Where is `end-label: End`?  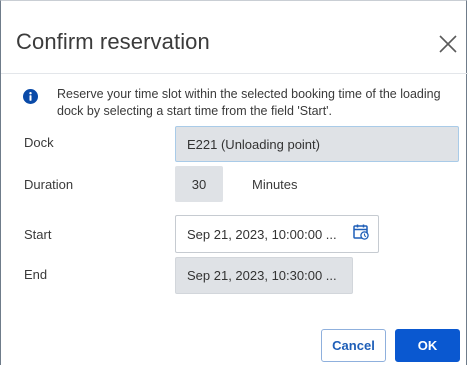
end-label: End is located at coordinates (36, 274).